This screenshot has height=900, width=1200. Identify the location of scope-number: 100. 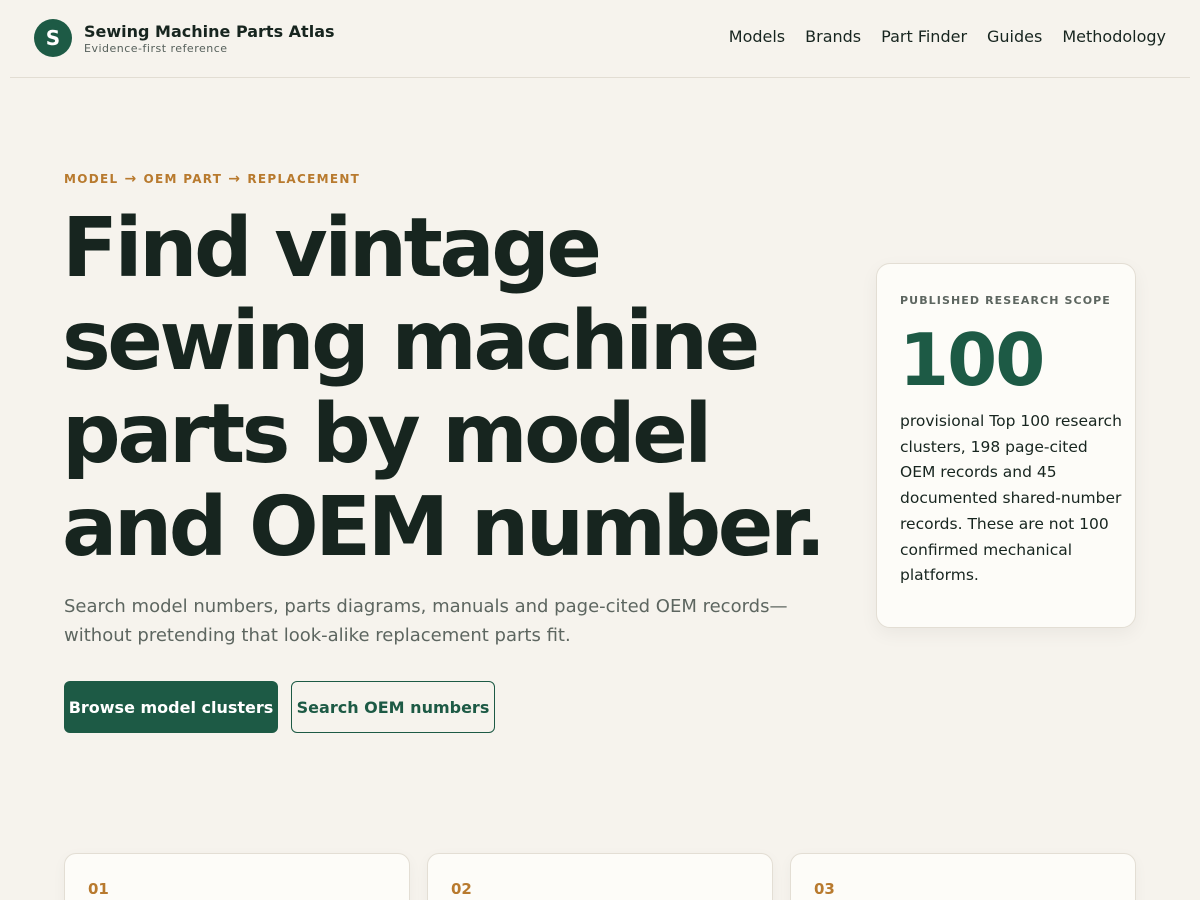
(972, 360).